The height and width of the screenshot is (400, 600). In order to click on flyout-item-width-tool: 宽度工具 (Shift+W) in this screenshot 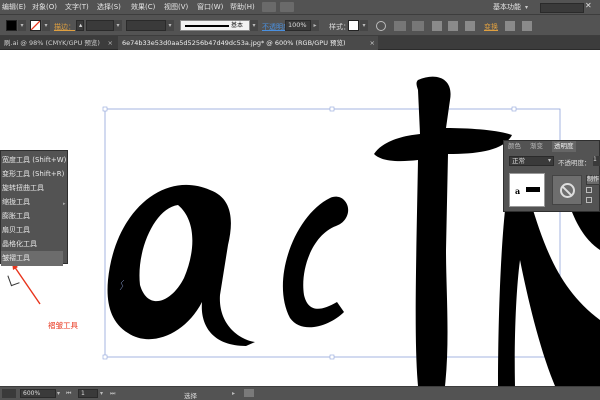, I will do `click(33, 160)`.